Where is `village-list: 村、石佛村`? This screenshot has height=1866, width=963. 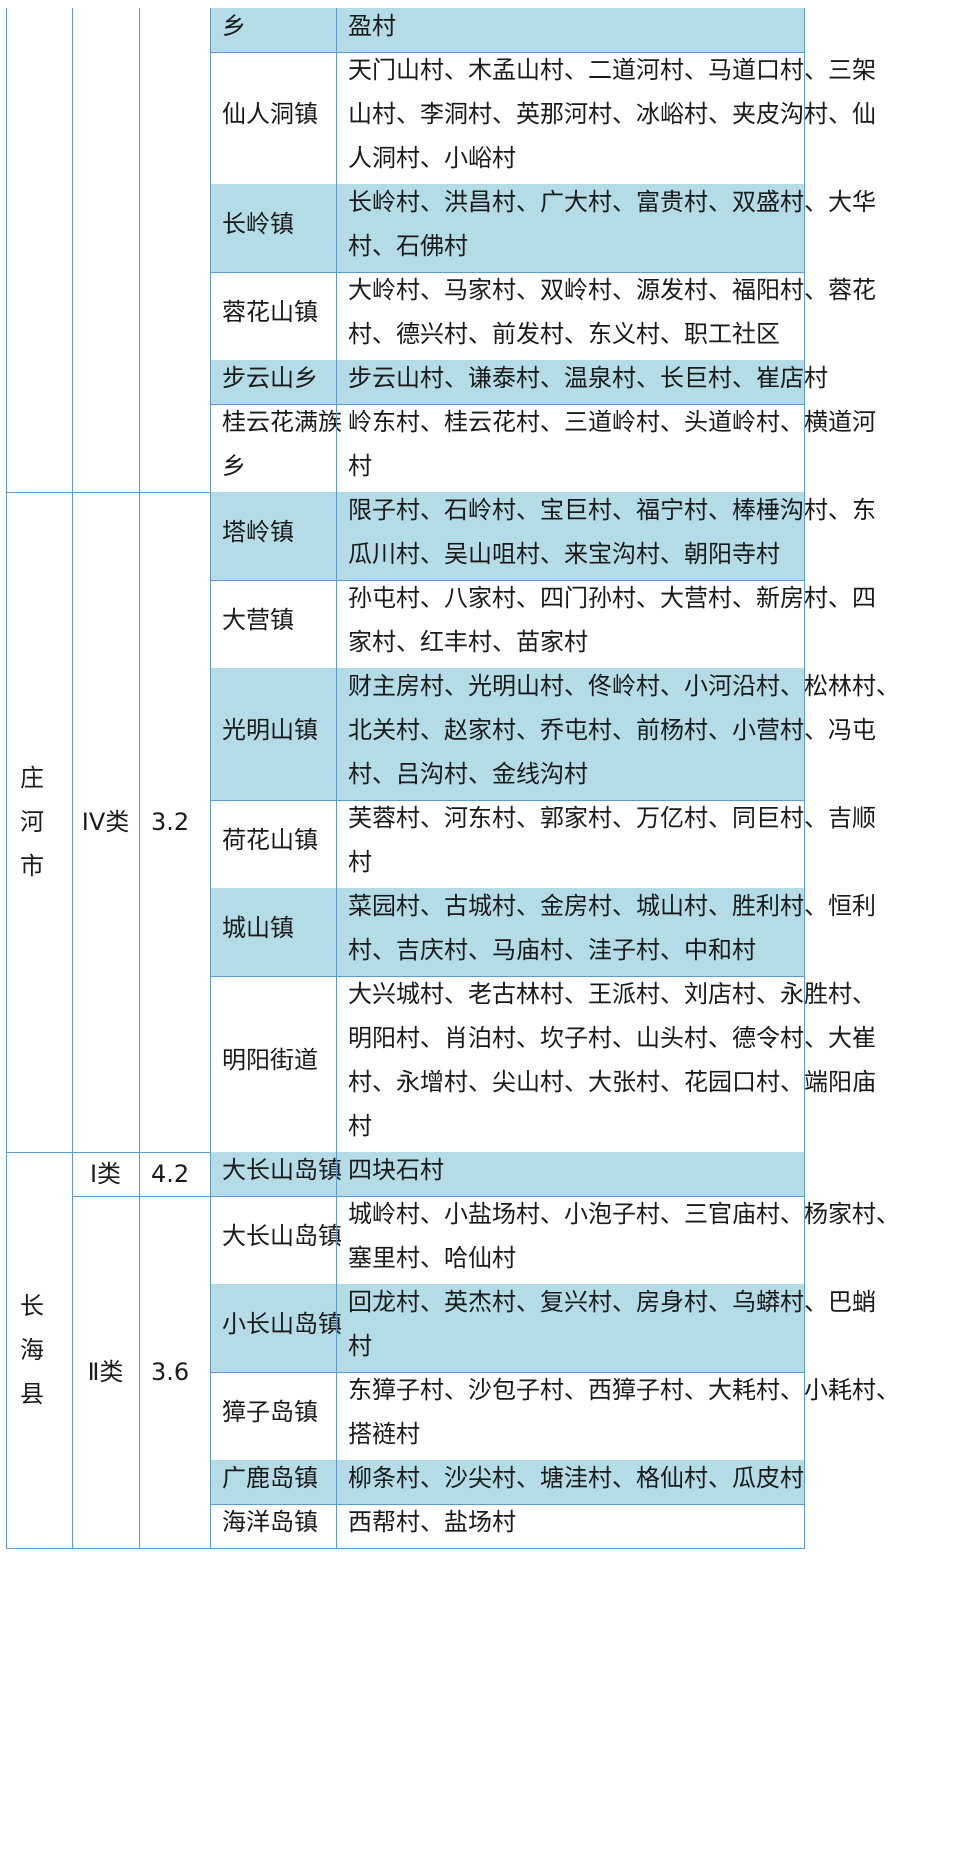
village-list: 村、石佛村 is located at coordinates (408, 246).